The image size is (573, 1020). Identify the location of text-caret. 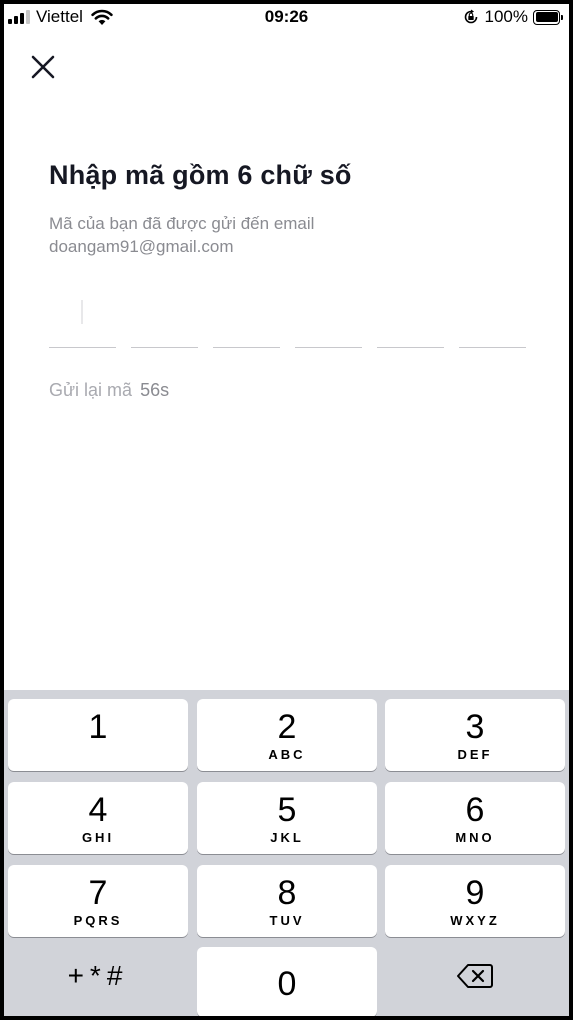
(82, 312).